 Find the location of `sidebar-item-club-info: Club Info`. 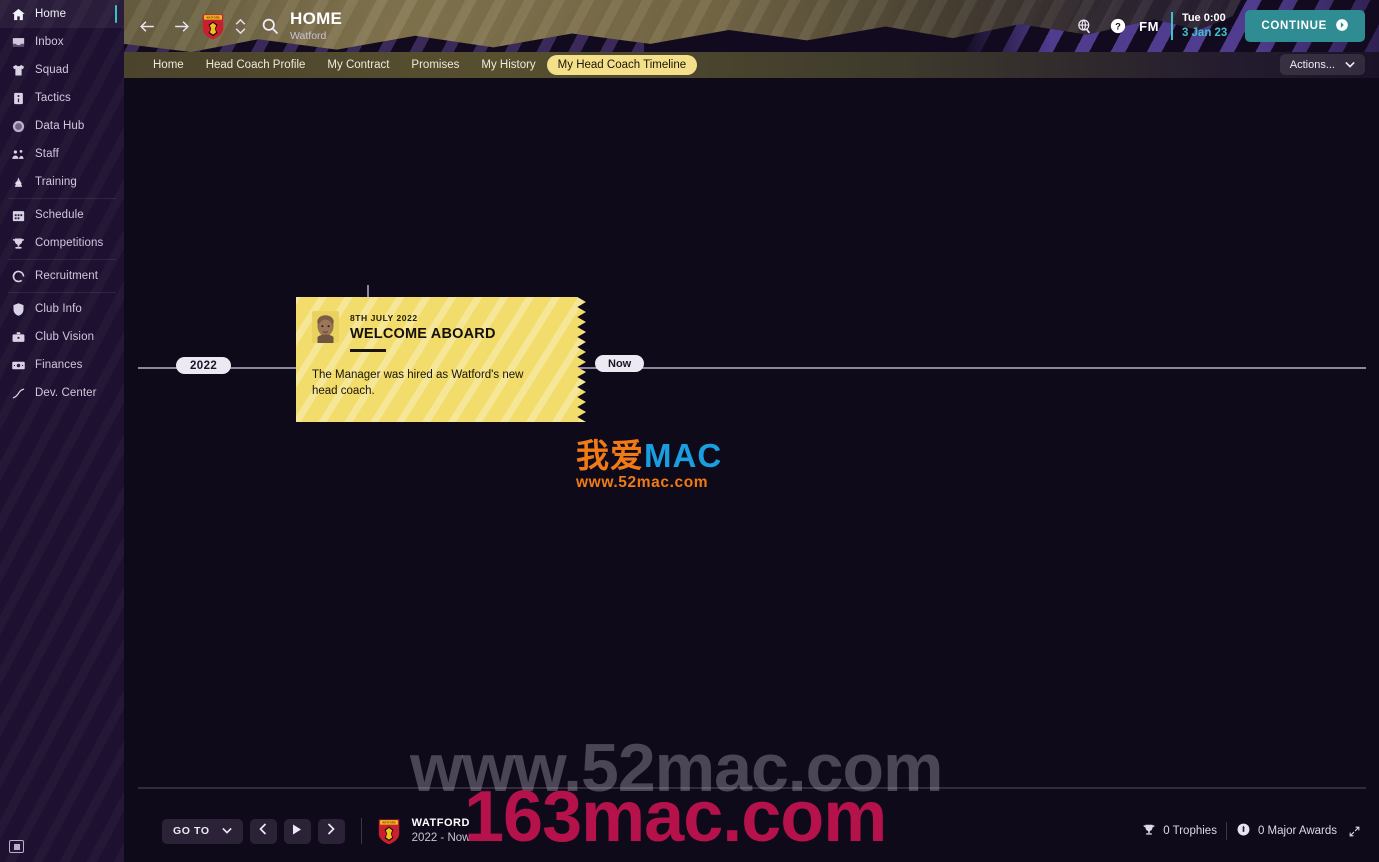

sidebar-item-club-info: Club Info is located at coordinates (62, 309).